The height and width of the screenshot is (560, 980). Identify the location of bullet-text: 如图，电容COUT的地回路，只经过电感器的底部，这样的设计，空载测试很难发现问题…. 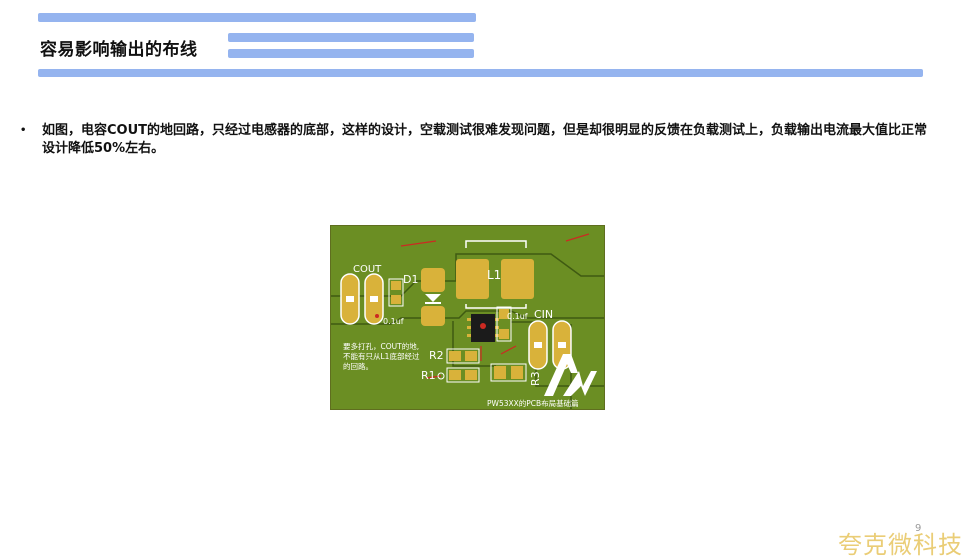
(485, 139).